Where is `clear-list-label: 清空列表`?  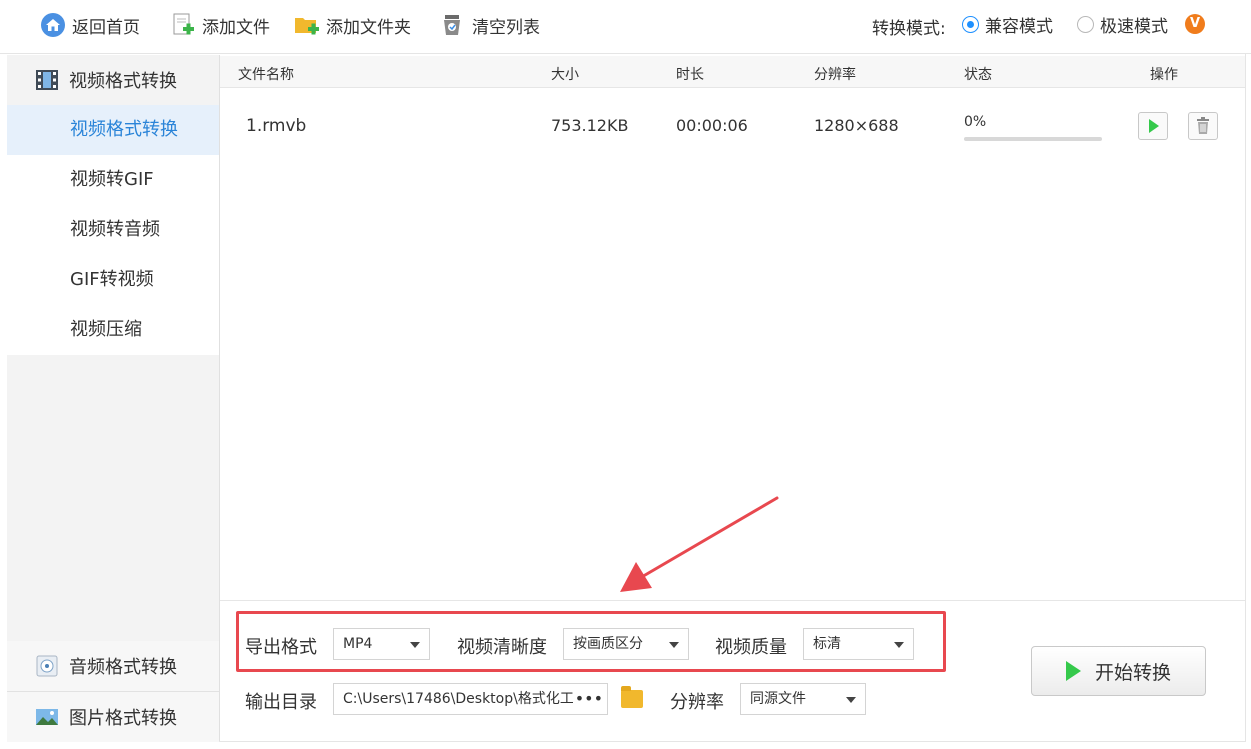
clear-list-label: 清空列表 is located at coordinates (506, 27).